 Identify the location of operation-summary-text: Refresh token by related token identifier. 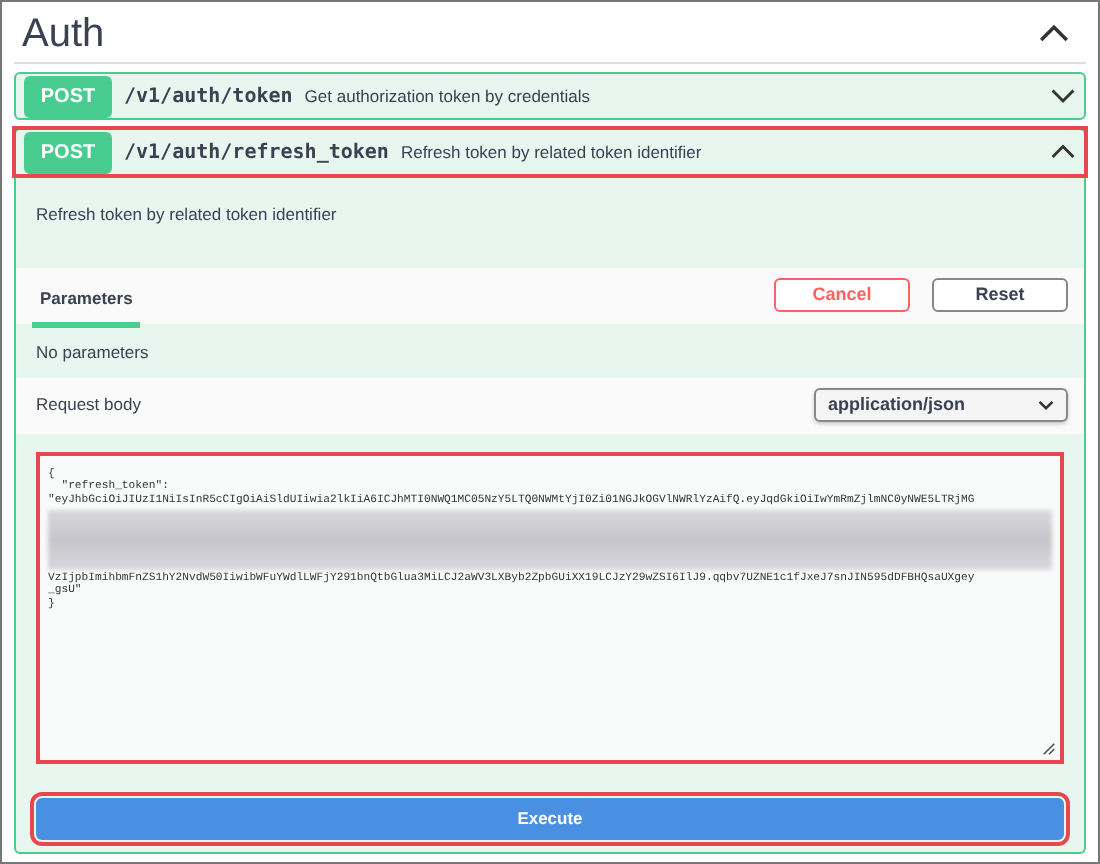
(551, 152).